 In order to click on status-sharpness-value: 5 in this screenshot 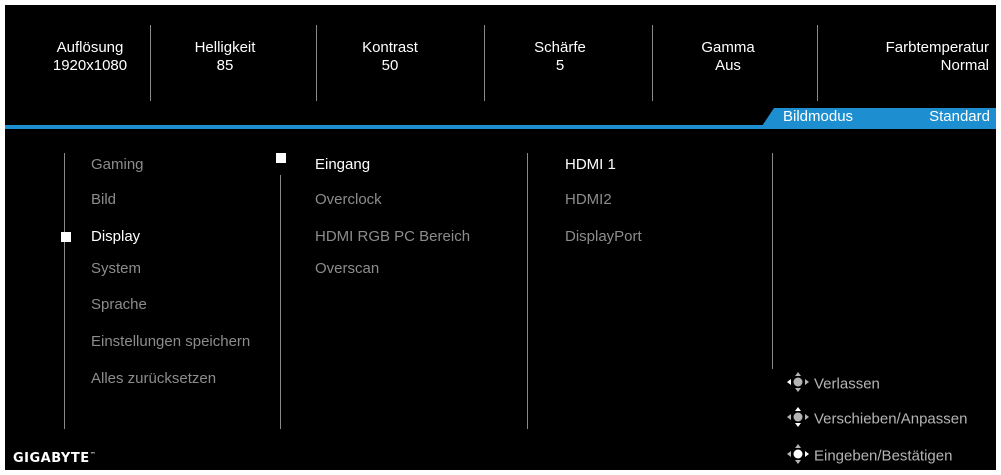, I will do `click(560, 65)`.